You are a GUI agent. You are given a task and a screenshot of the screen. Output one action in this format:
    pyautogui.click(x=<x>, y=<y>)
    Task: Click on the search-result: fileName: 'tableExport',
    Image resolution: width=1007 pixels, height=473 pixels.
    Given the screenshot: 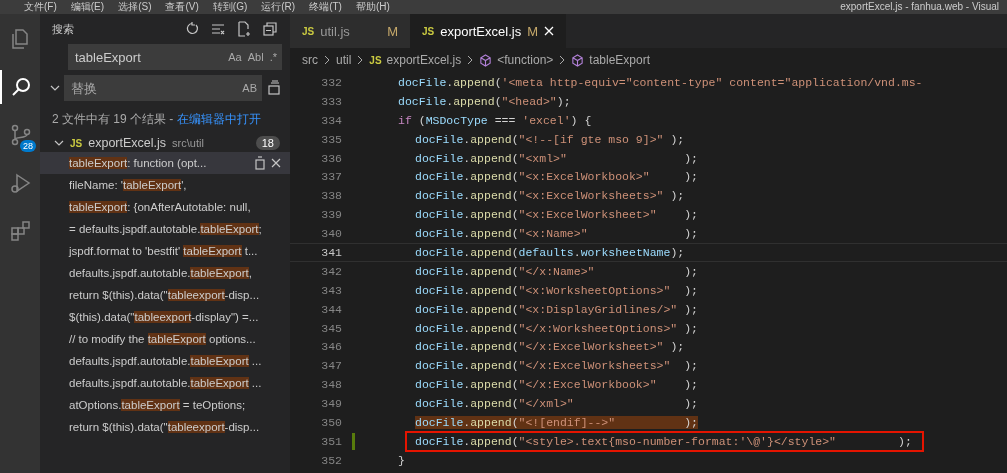 What is the action you would take?
    pyautogui.click(x=165, y=185)
    